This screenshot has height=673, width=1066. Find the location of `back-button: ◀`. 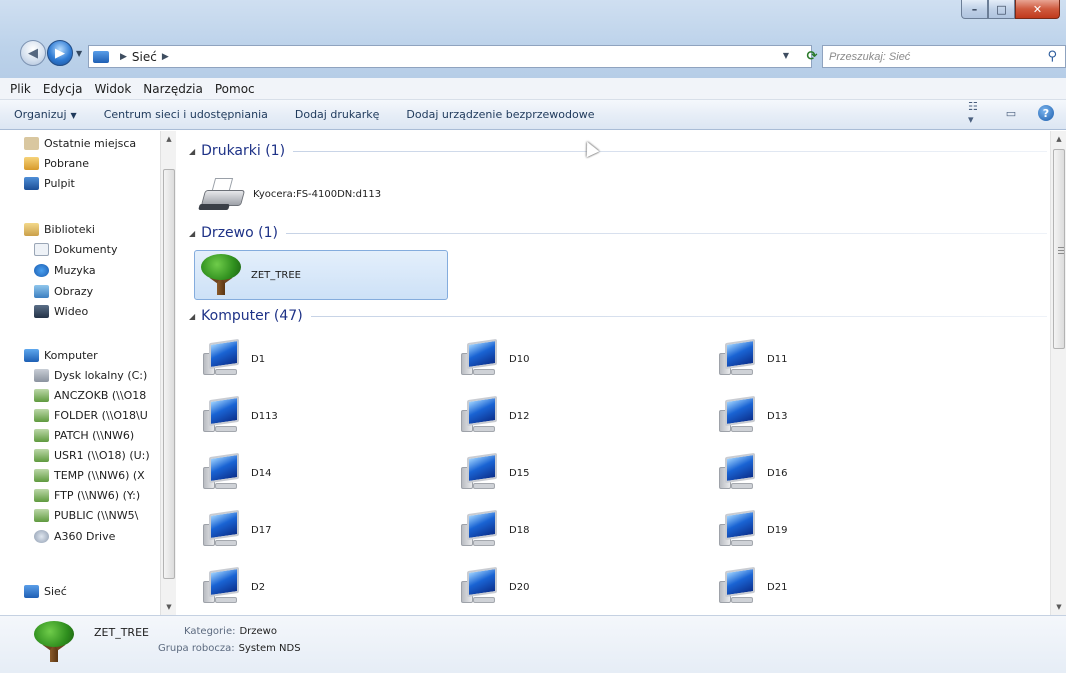

back-button: ◀ is located at coordinates (33, 53).